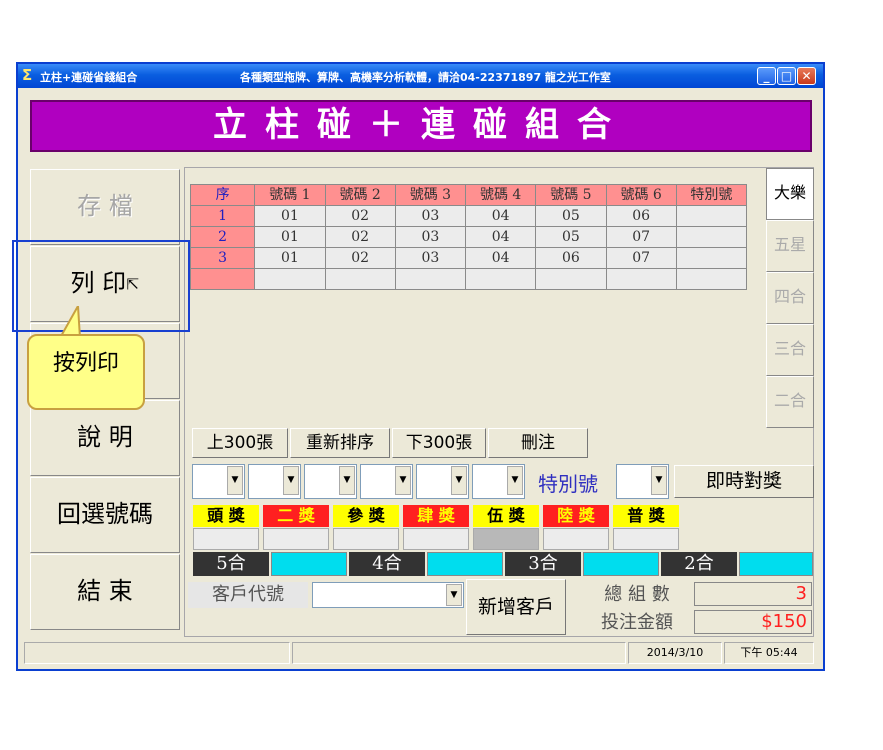  Describe the element at coordinates (790, 246) in the screenshot. I see `tab-five-star: 五星` at that location.